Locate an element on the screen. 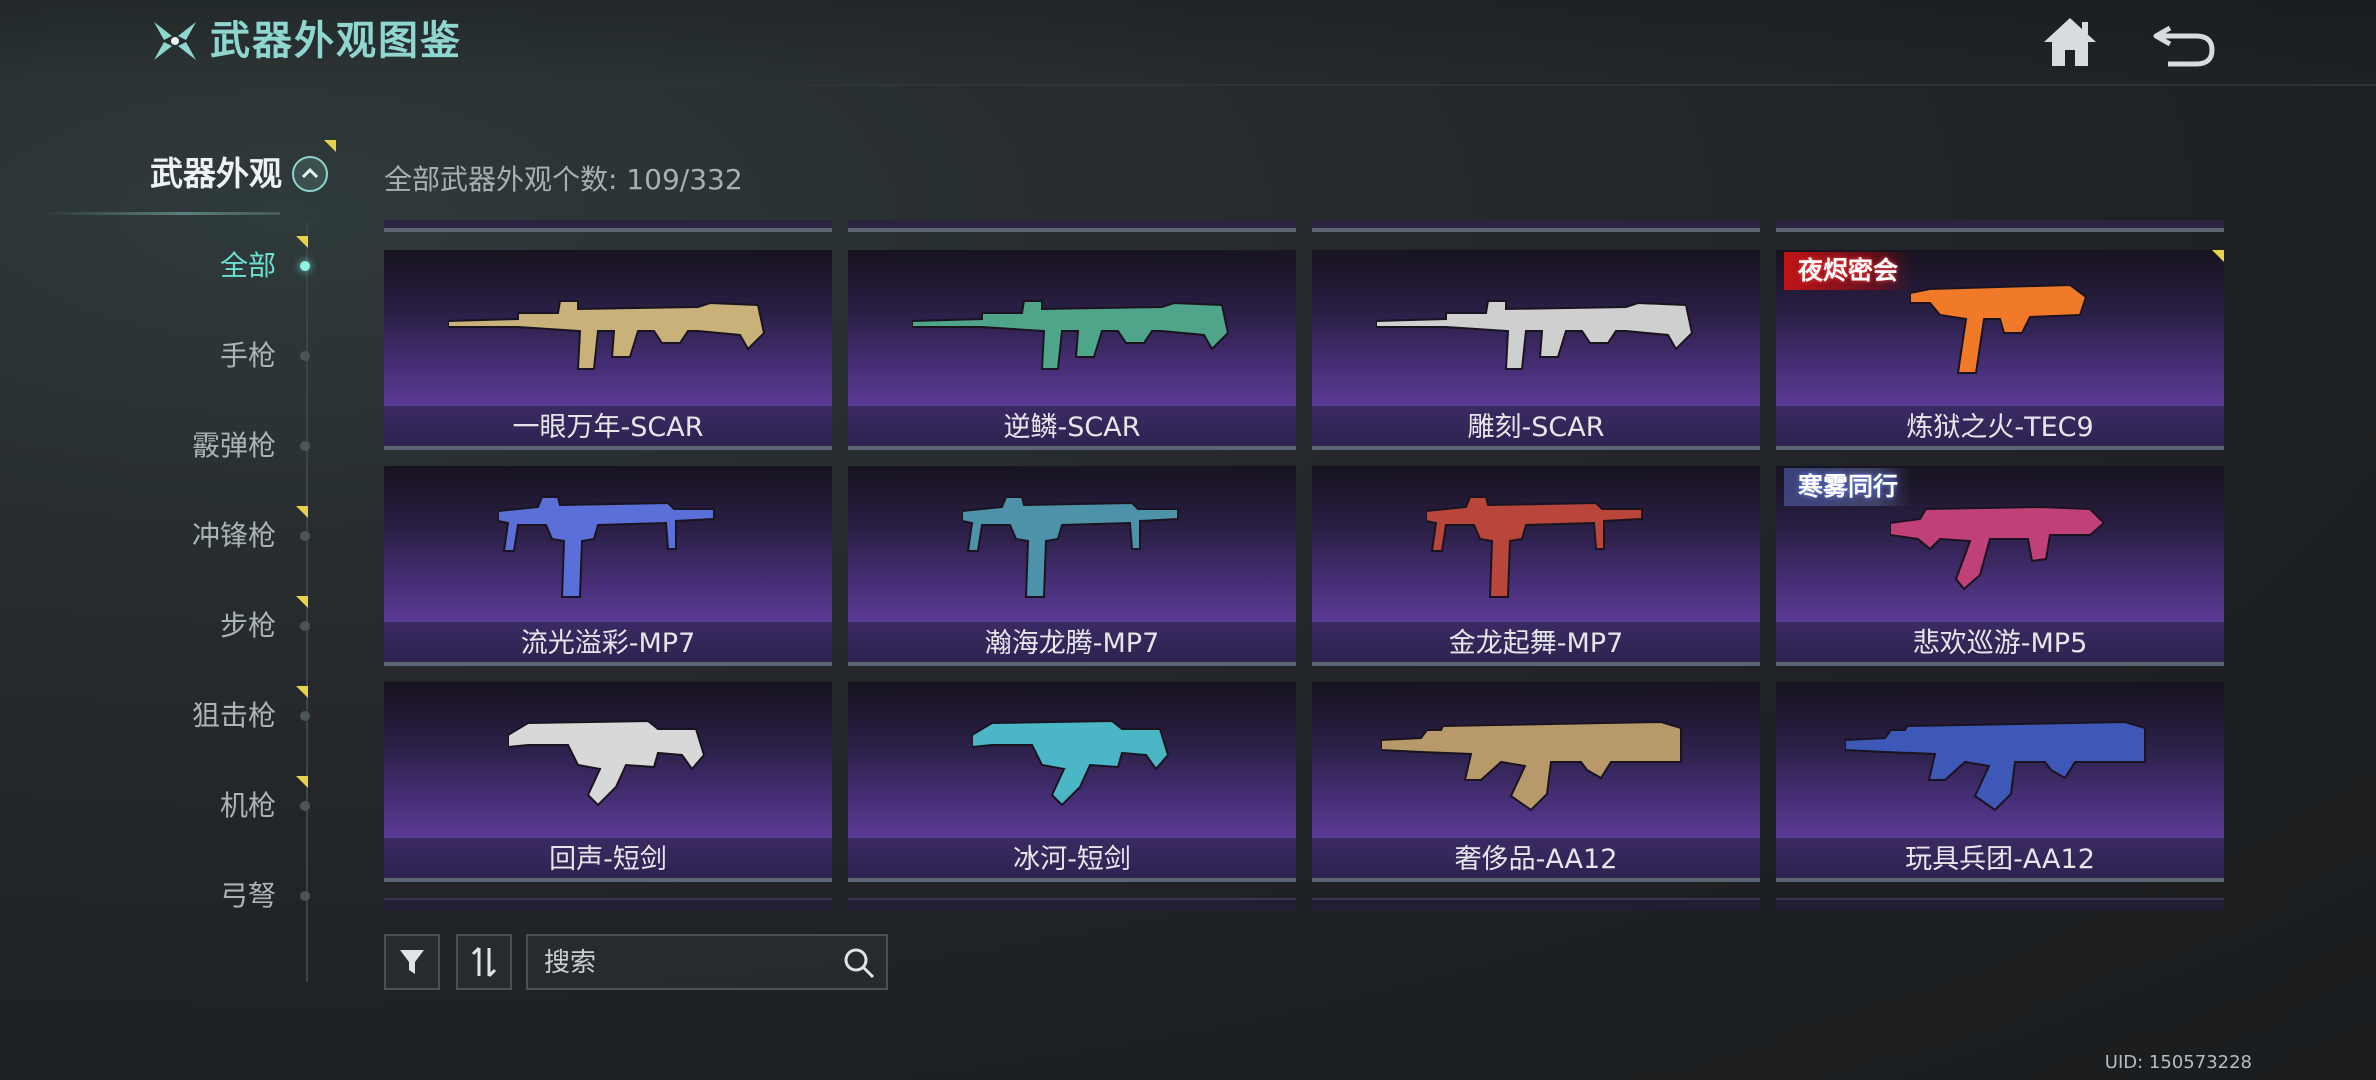  page-title: 武器外观图鉴 is located at coordinates (336, 41).